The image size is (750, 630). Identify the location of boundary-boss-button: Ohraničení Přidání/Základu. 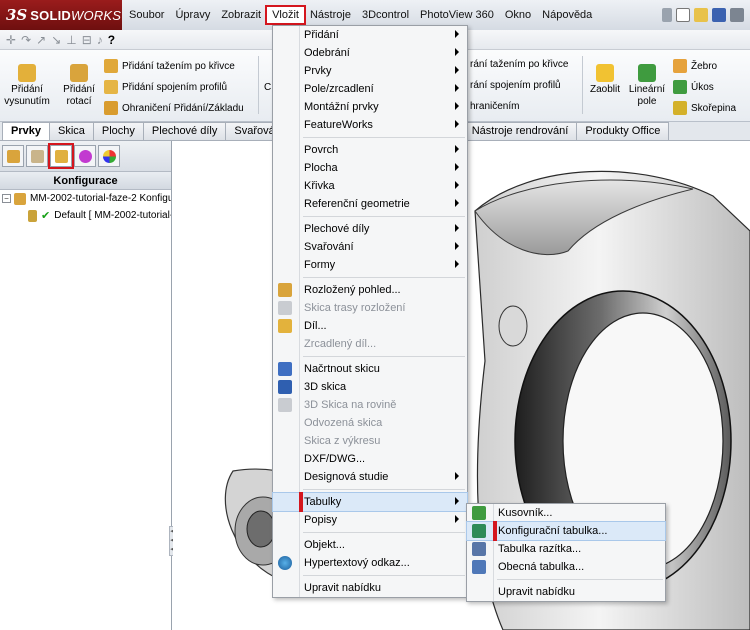
(174, 108).